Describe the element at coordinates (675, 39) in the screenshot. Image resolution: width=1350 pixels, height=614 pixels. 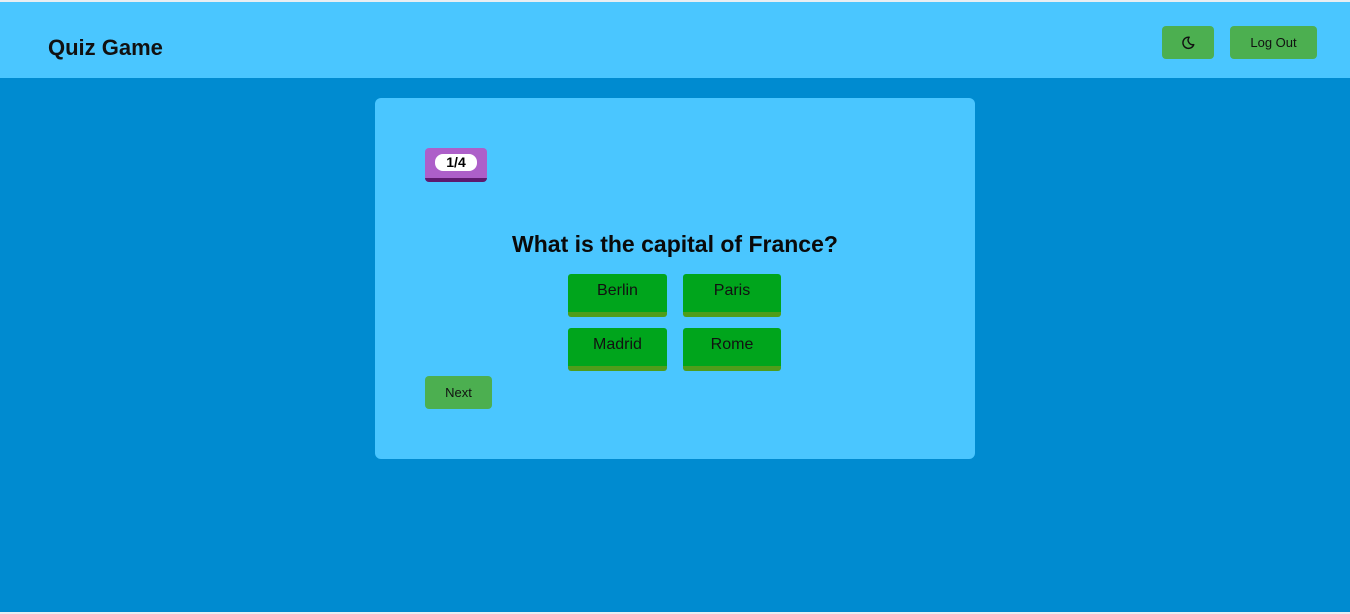
I see `app-header: Quiz Game Log Out` at that location.